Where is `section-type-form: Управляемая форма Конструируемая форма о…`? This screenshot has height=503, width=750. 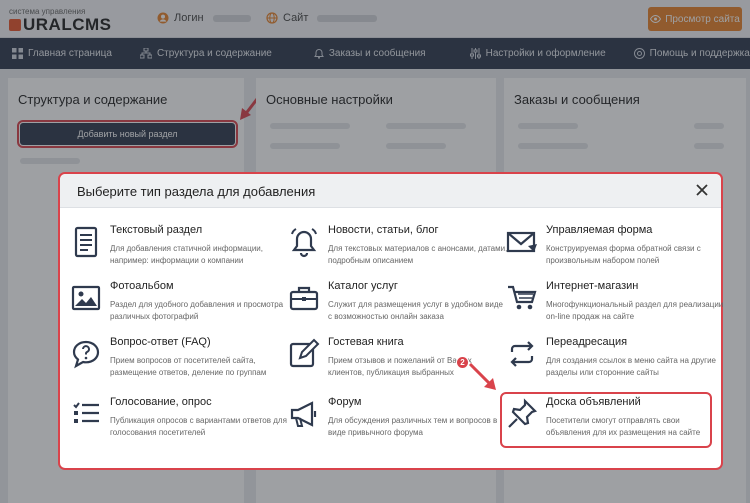 section-type-form: Управляемая форма Конструируемая форма о… is located at coordinates (611, 252).